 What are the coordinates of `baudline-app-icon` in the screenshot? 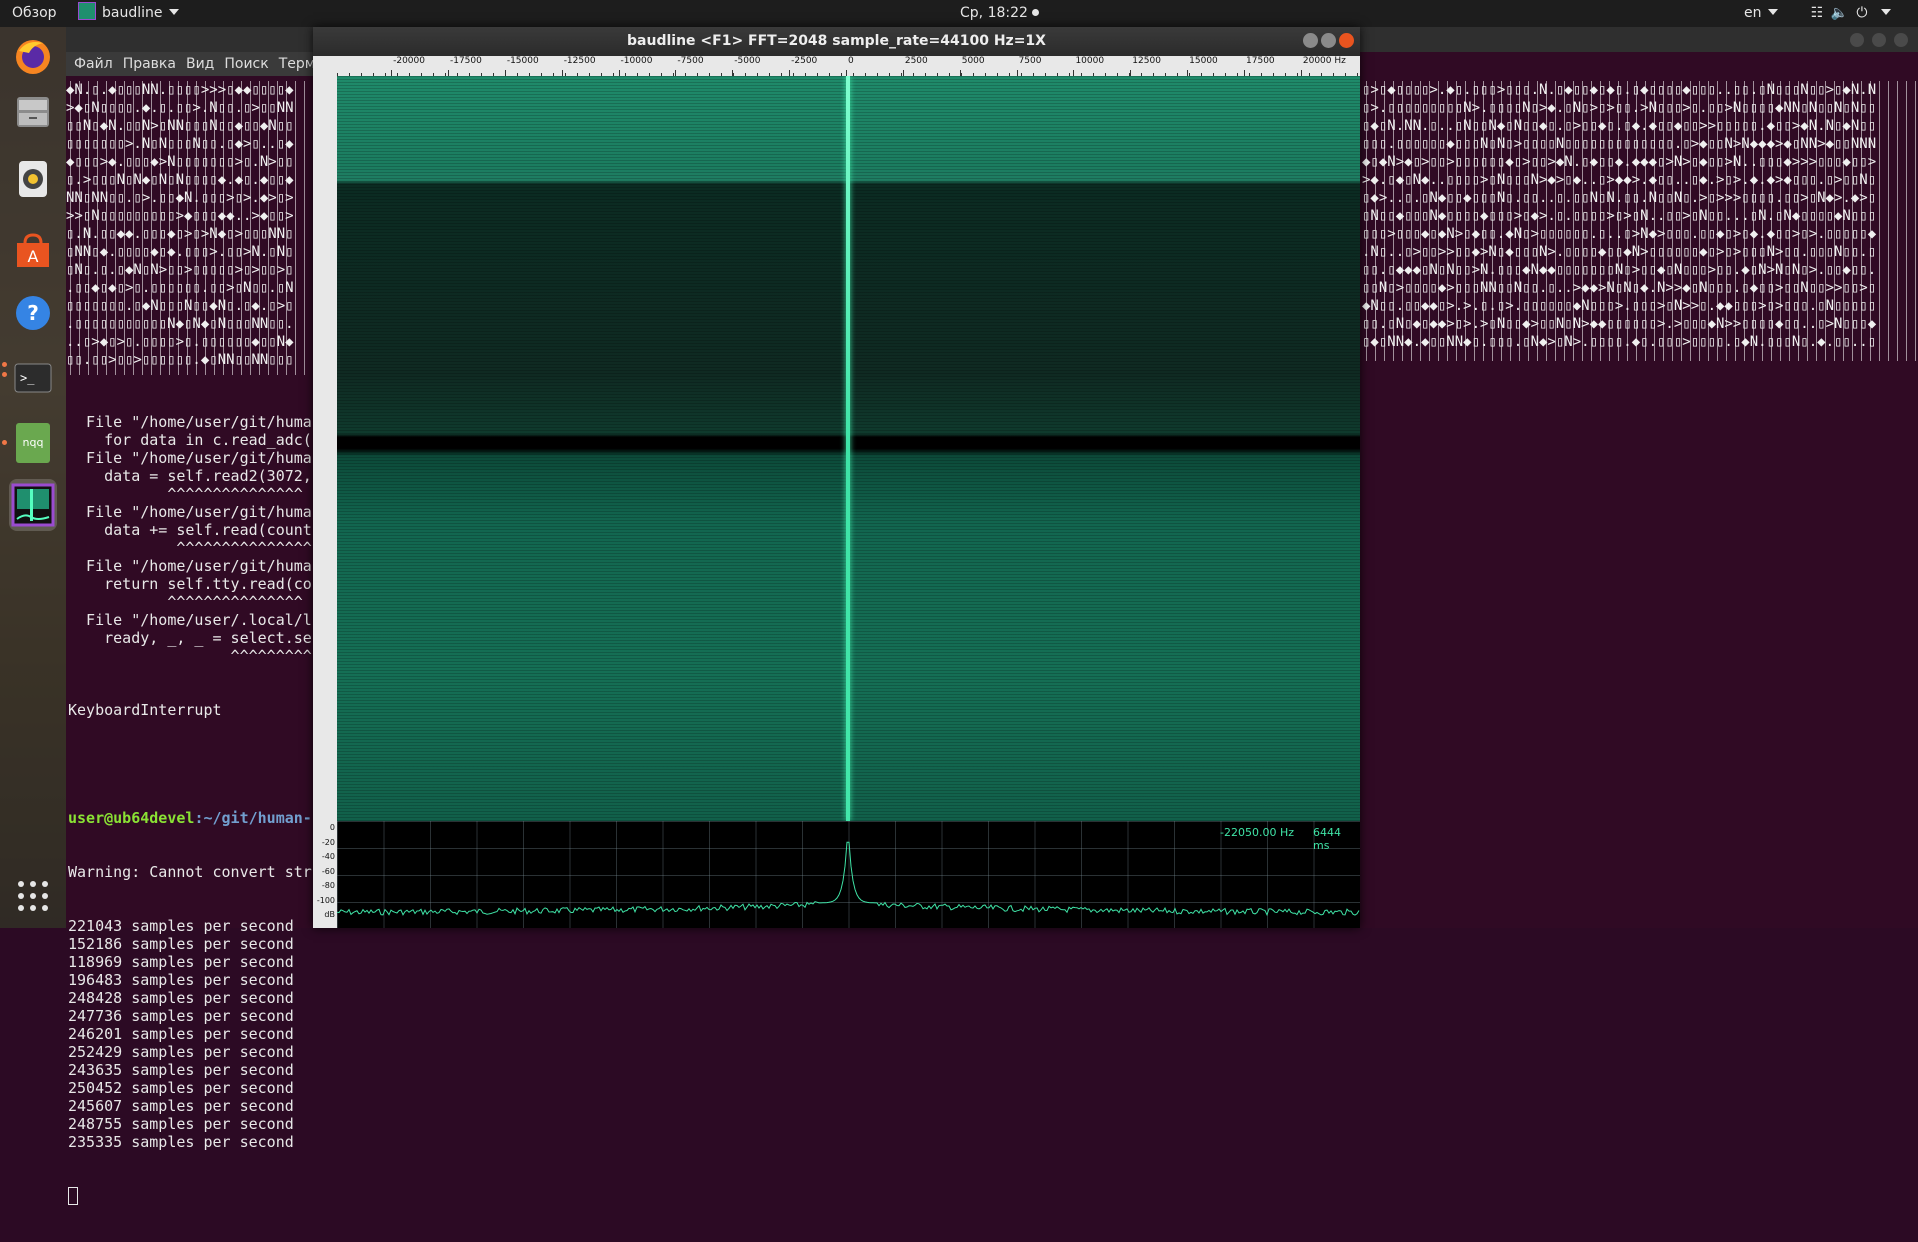 It's located at (87, 11).